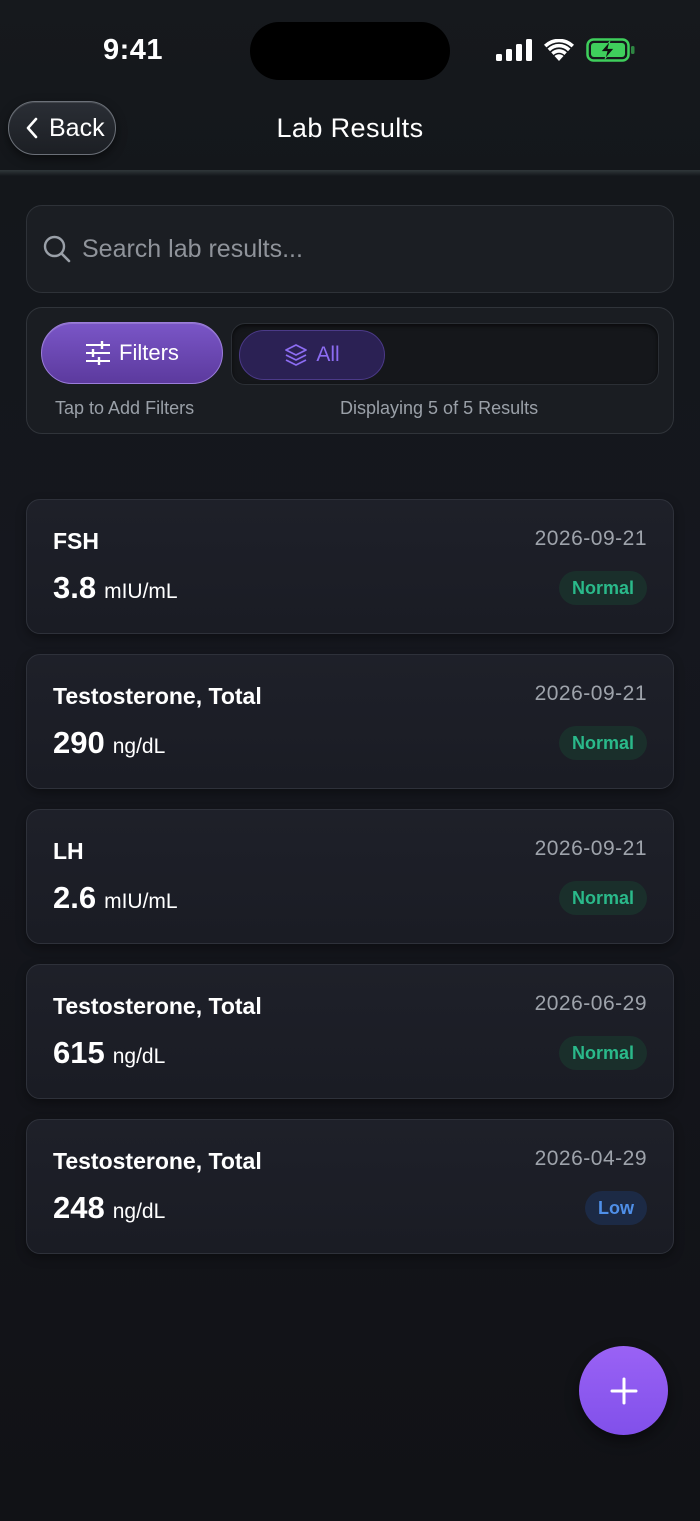  What do you see at coordinates (350, 566) in the screenshot?
I see `result-card: FSH 3.8 mIU/mL 2026-09-21 Normal` at bounding box center [350, 566].